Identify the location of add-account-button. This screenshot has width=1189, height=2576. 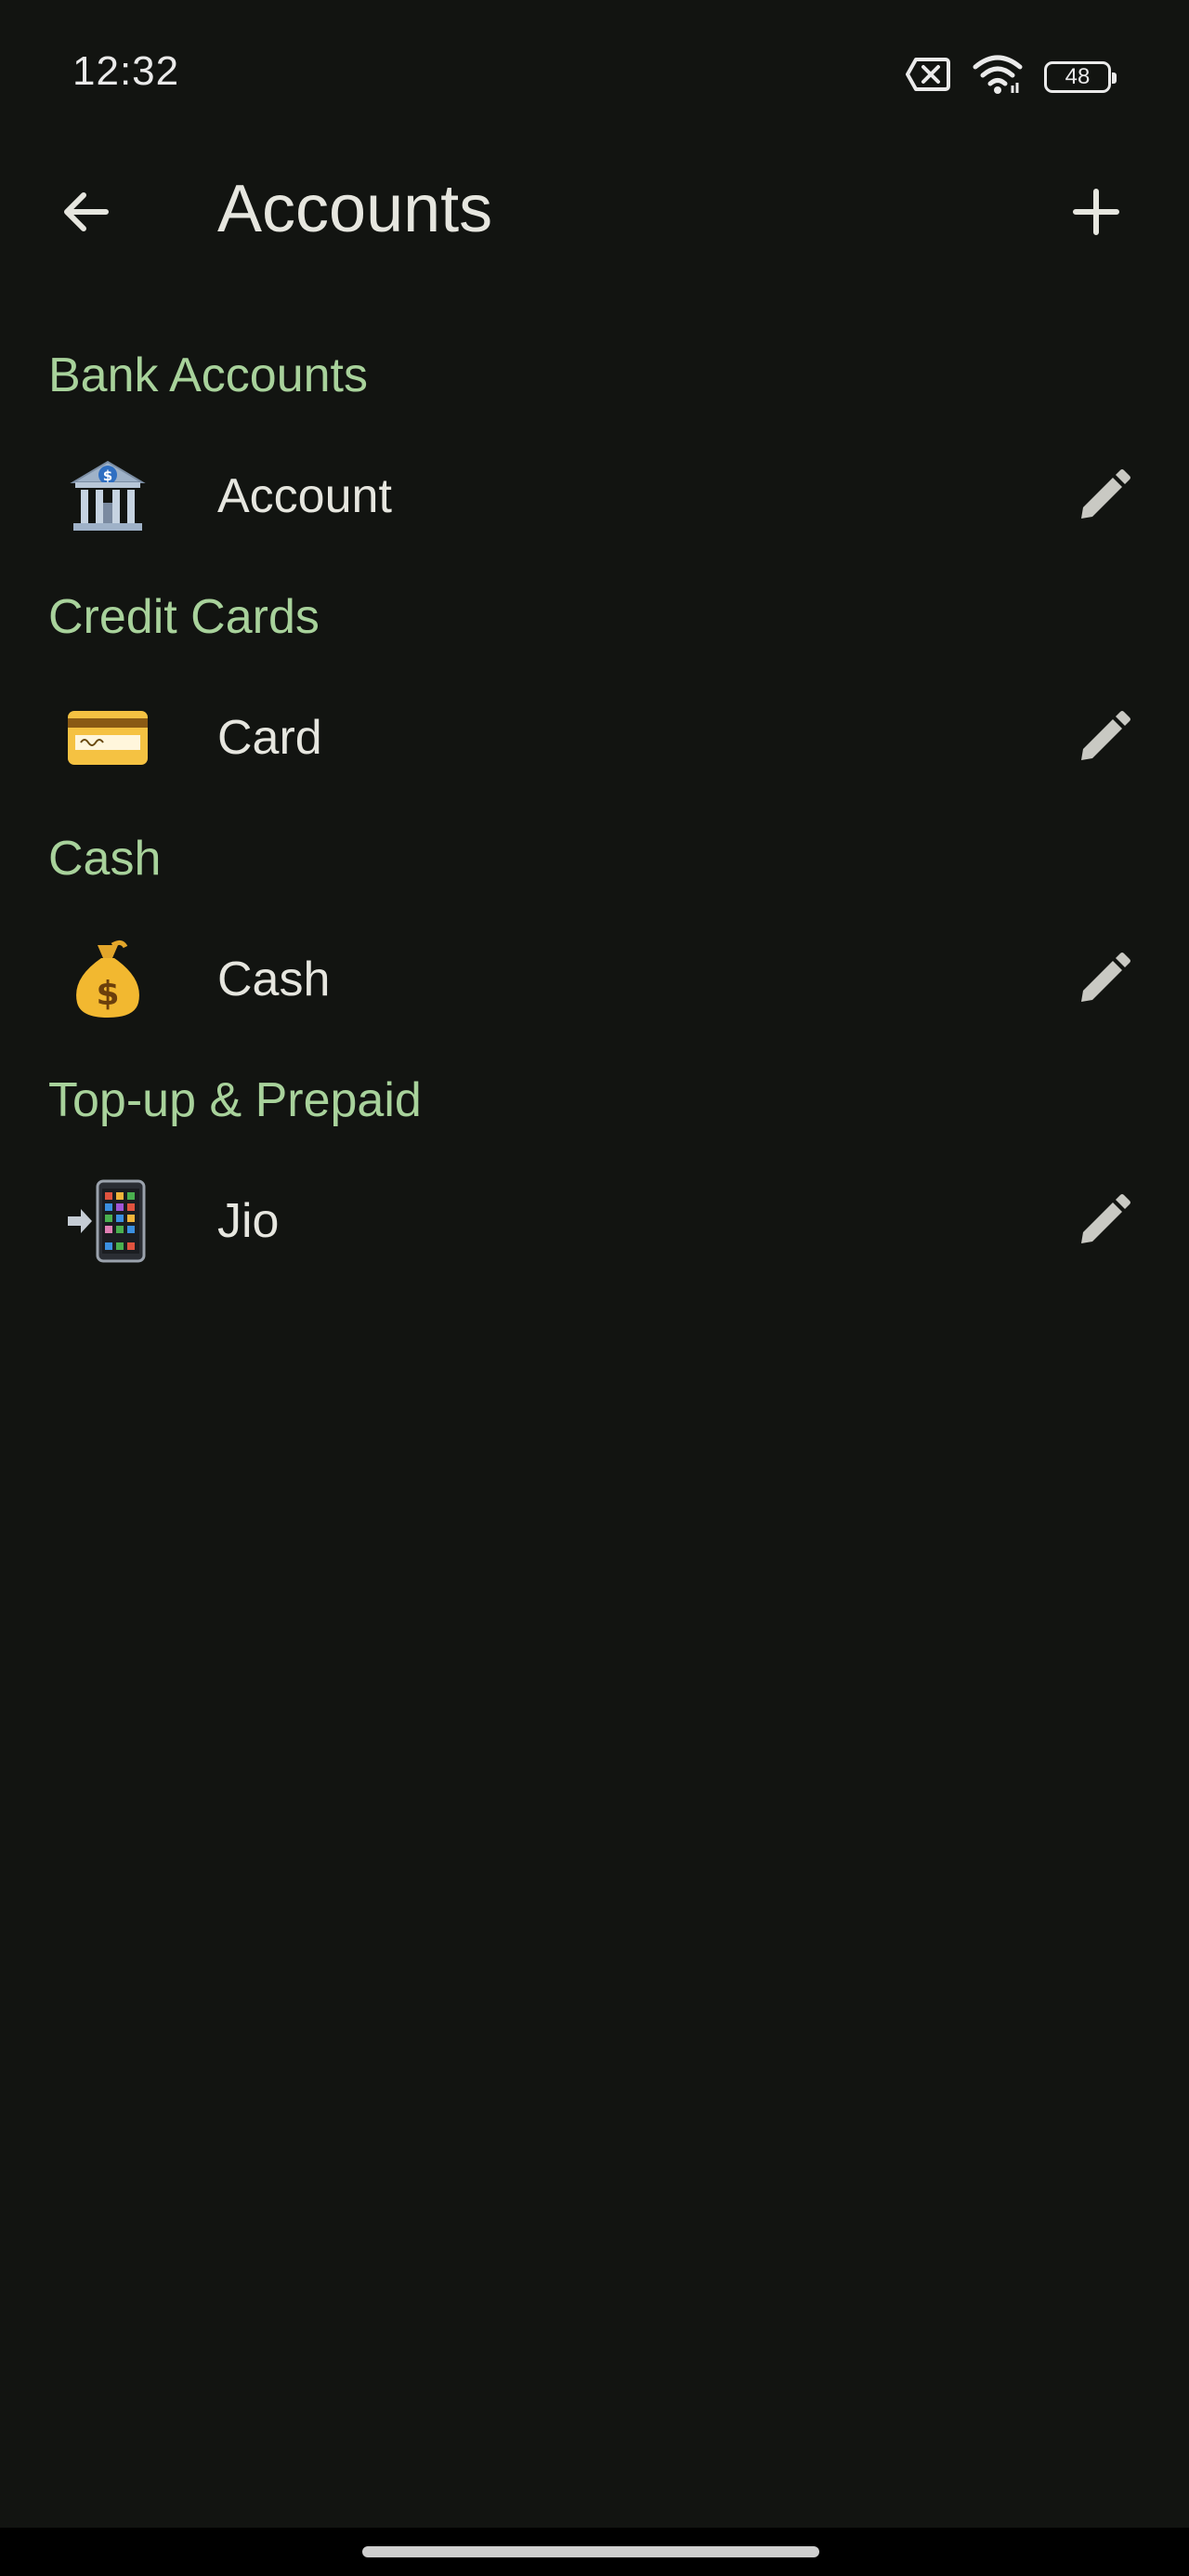
(1096, 211).